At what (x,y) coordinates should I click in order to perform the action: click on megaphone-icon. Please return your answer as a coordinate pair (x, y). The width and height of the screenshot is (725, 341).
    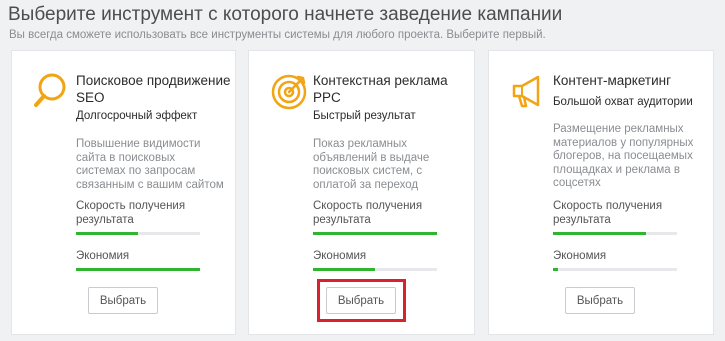
    Looking at the image, I should click on (529, 92).